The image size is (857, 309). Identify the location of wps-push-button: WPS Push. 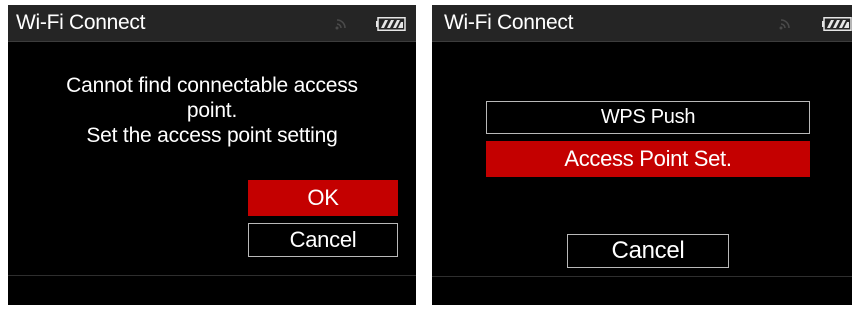
(648, 117).